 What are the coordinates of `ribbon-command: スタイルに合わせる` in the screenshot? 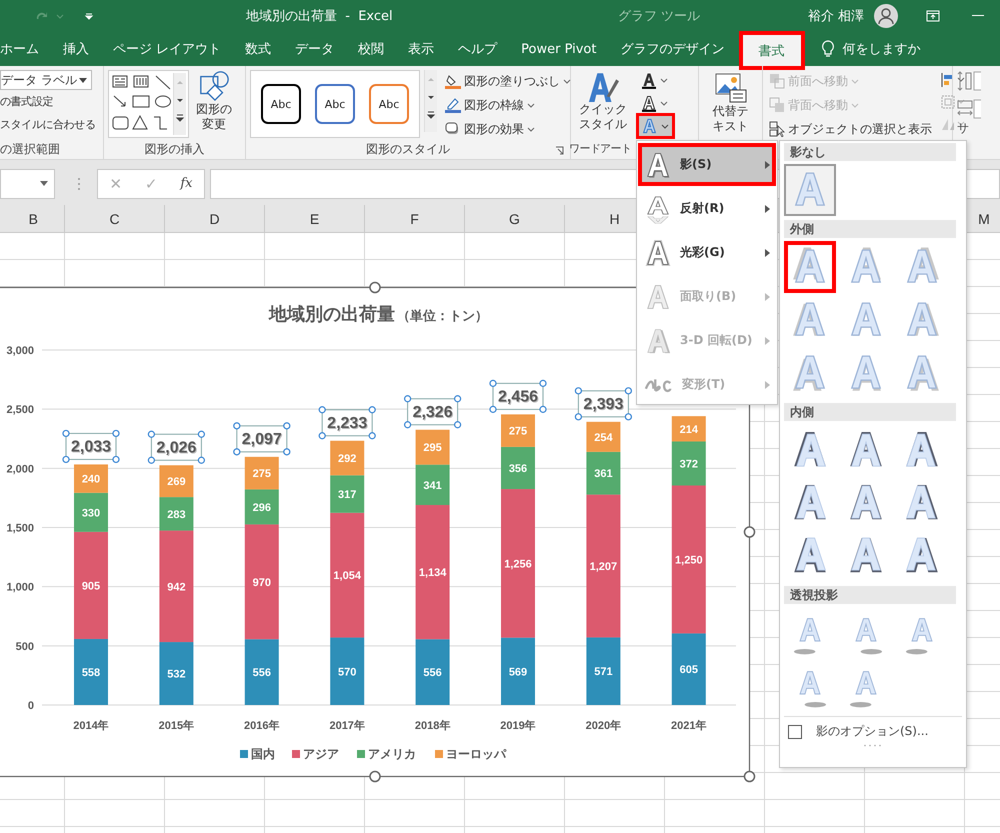 It's located at (49, 124).